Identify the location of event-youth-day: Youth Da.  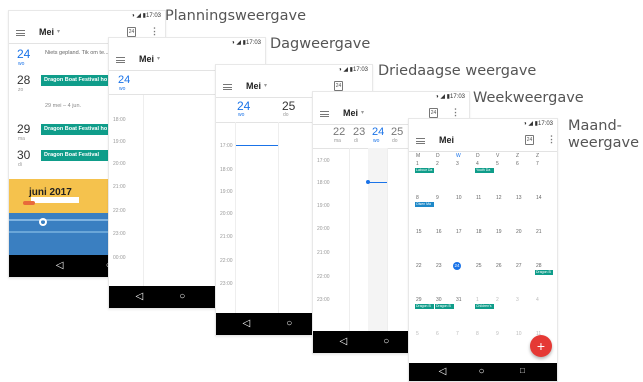
(484, 170).